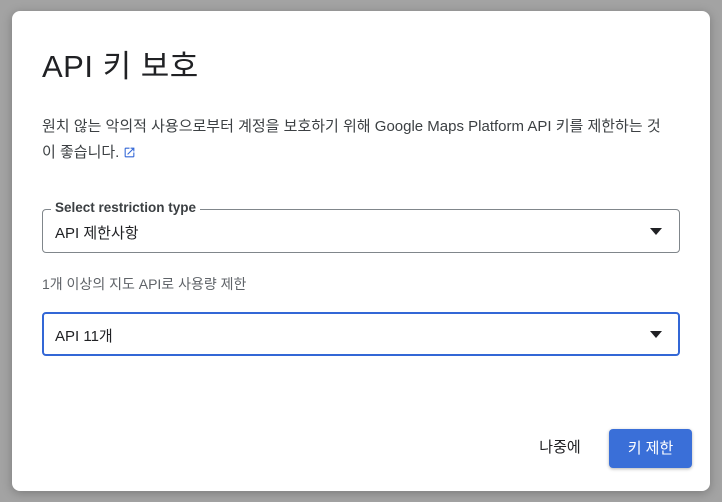  I want to click on restrict-key-button: 키 제한, so click(650, 448).